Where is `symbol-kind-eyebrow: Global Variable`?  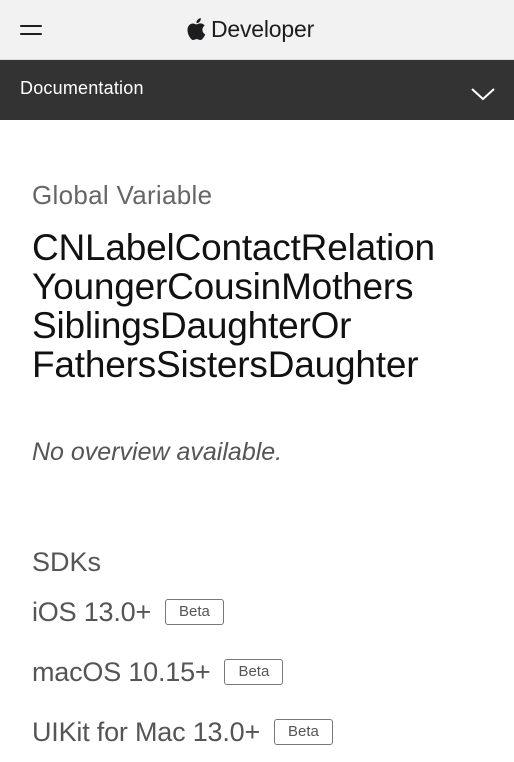
symbol-kind-eyebrow: Global Variable is located at coordinates (122, 195).